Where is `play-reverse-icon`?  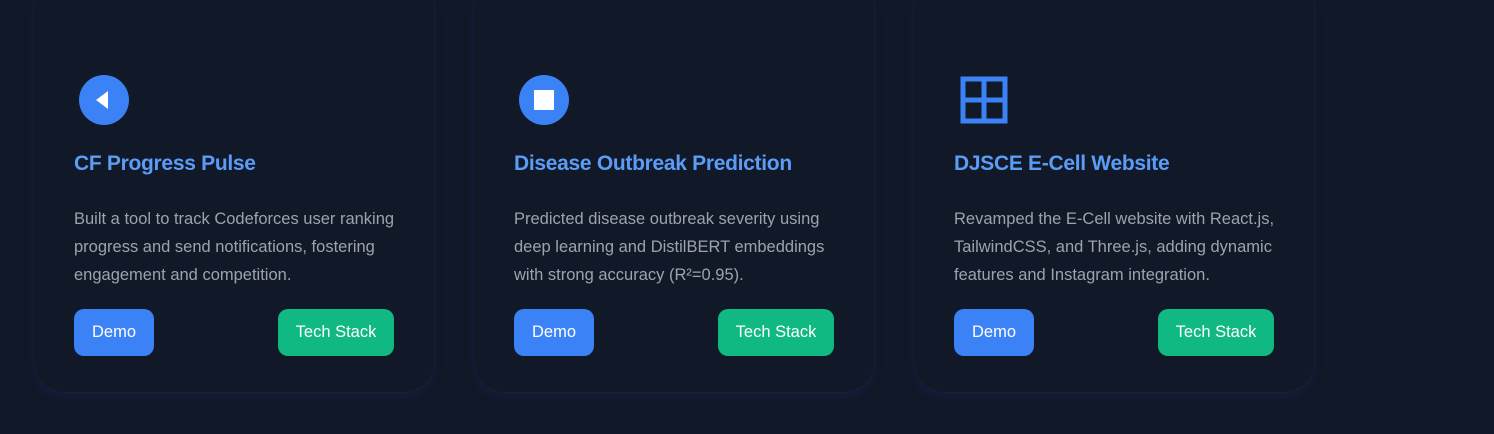 play-reverse-icon is located at coordinates (104, 100).